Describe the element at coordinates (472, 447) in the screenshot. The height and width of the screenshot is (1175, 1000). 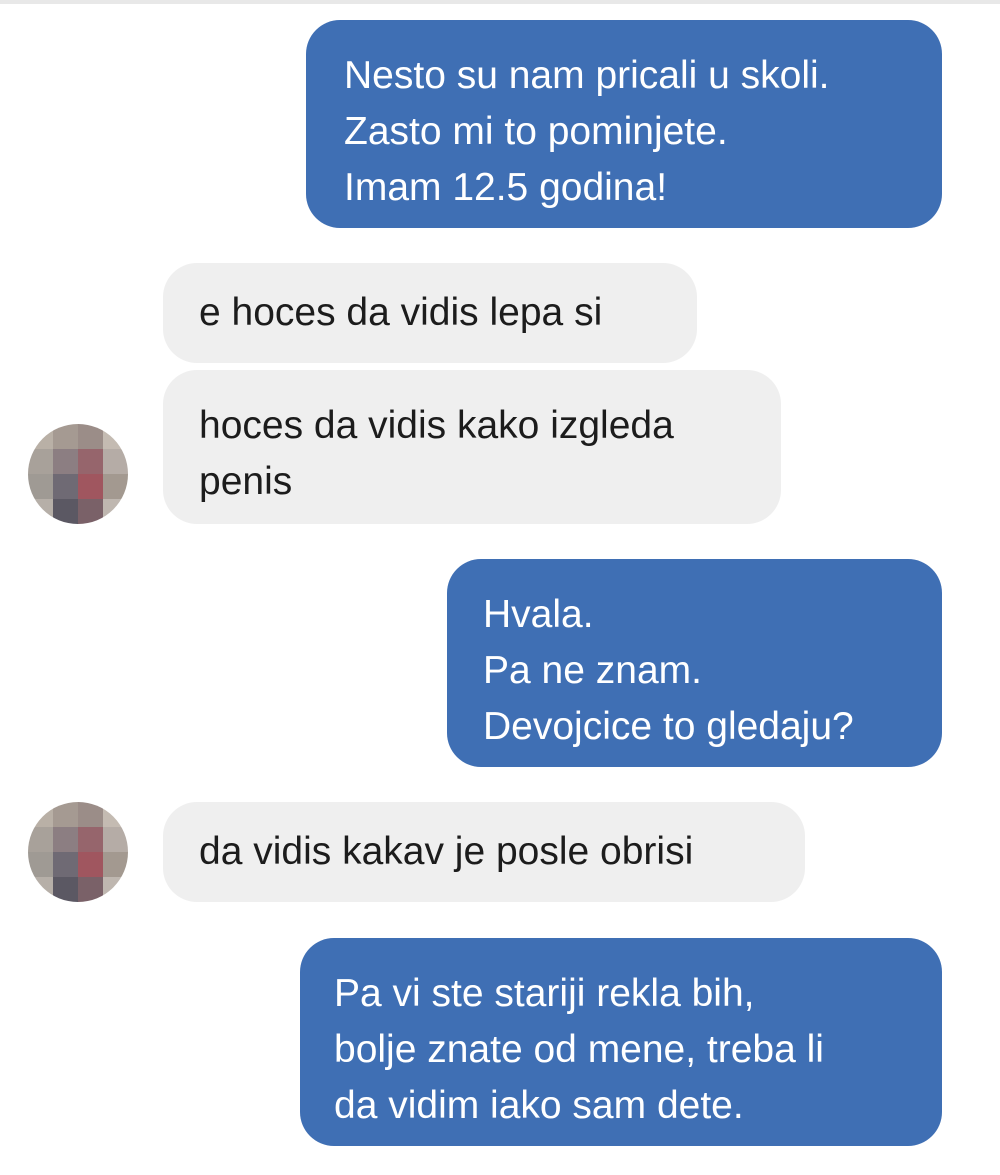
I see `incoming-message-bubble: hoces da vidis kako izgleda penis` at that location.